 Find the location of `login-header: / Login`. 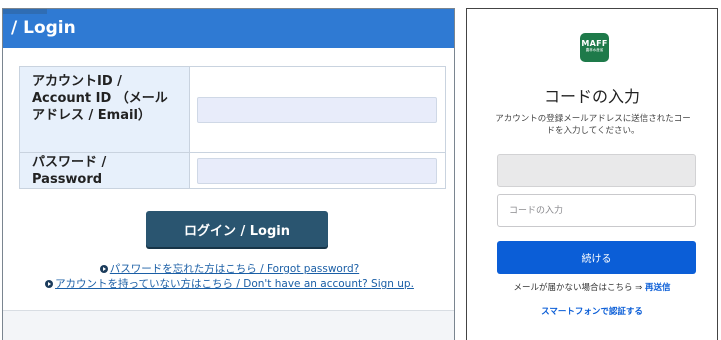

login-header: / Login is located at coordinates (228, 28).